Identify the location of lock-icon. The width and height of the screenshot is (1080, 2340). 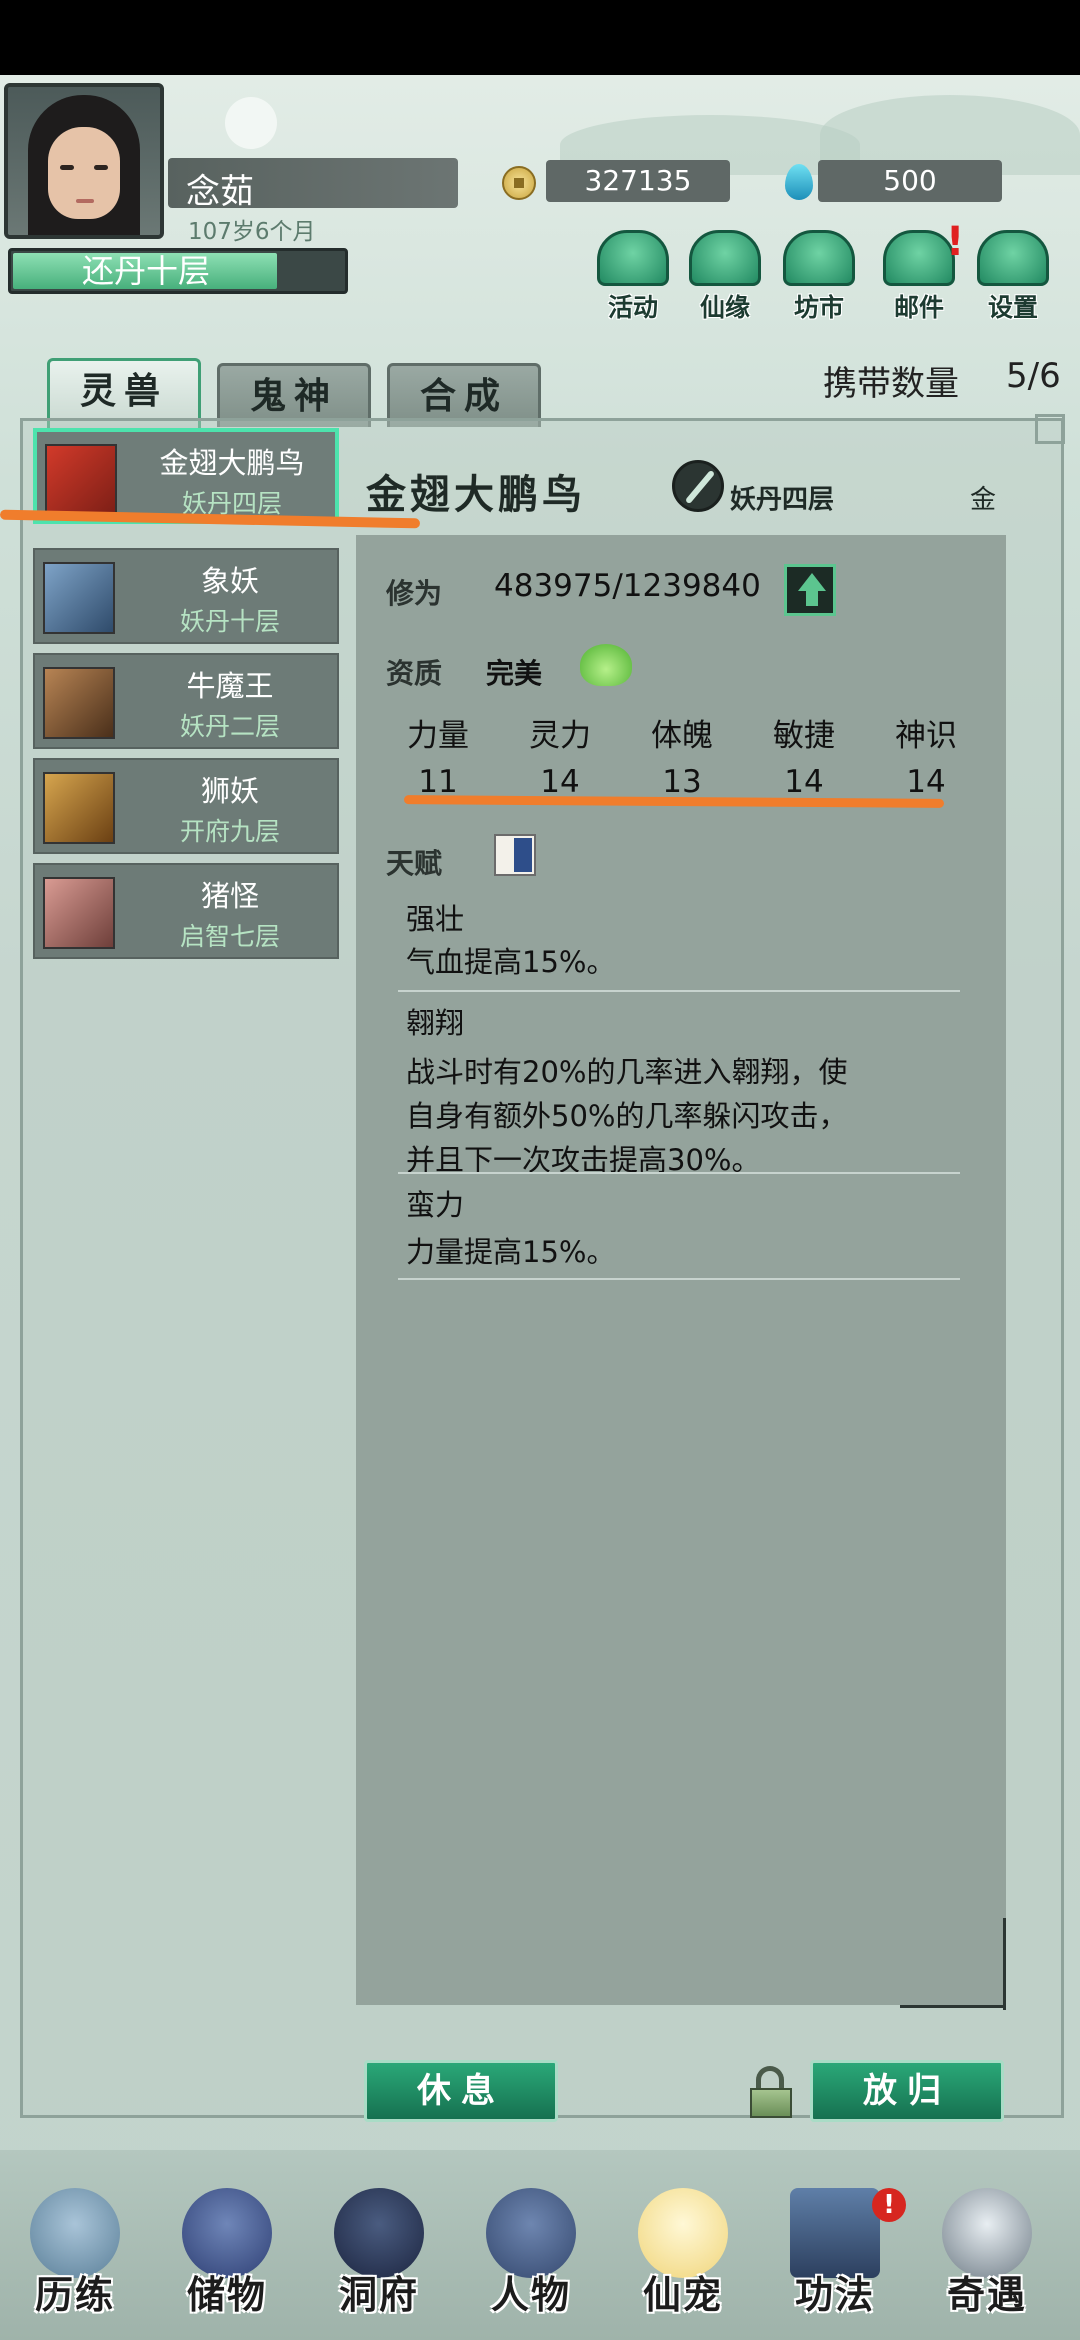
(771, 2092).